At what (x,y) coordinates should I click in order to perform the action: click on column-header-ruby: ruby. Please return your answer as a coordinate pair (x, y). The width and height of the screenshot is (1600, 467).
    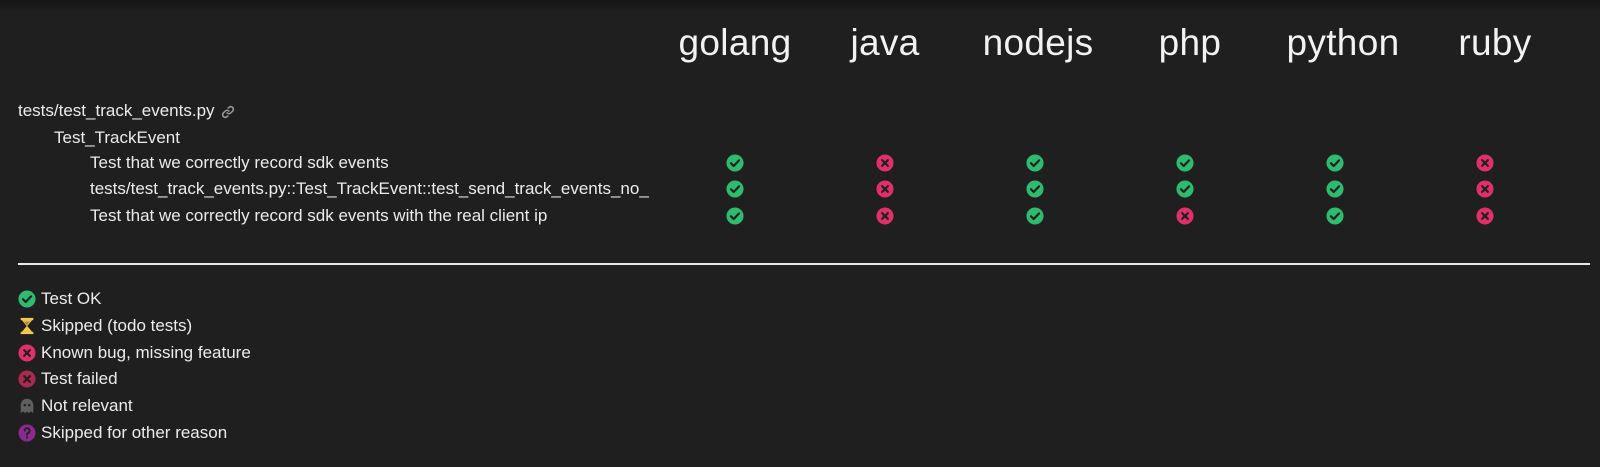
    Looking at the image, I should click on (1495, 42).